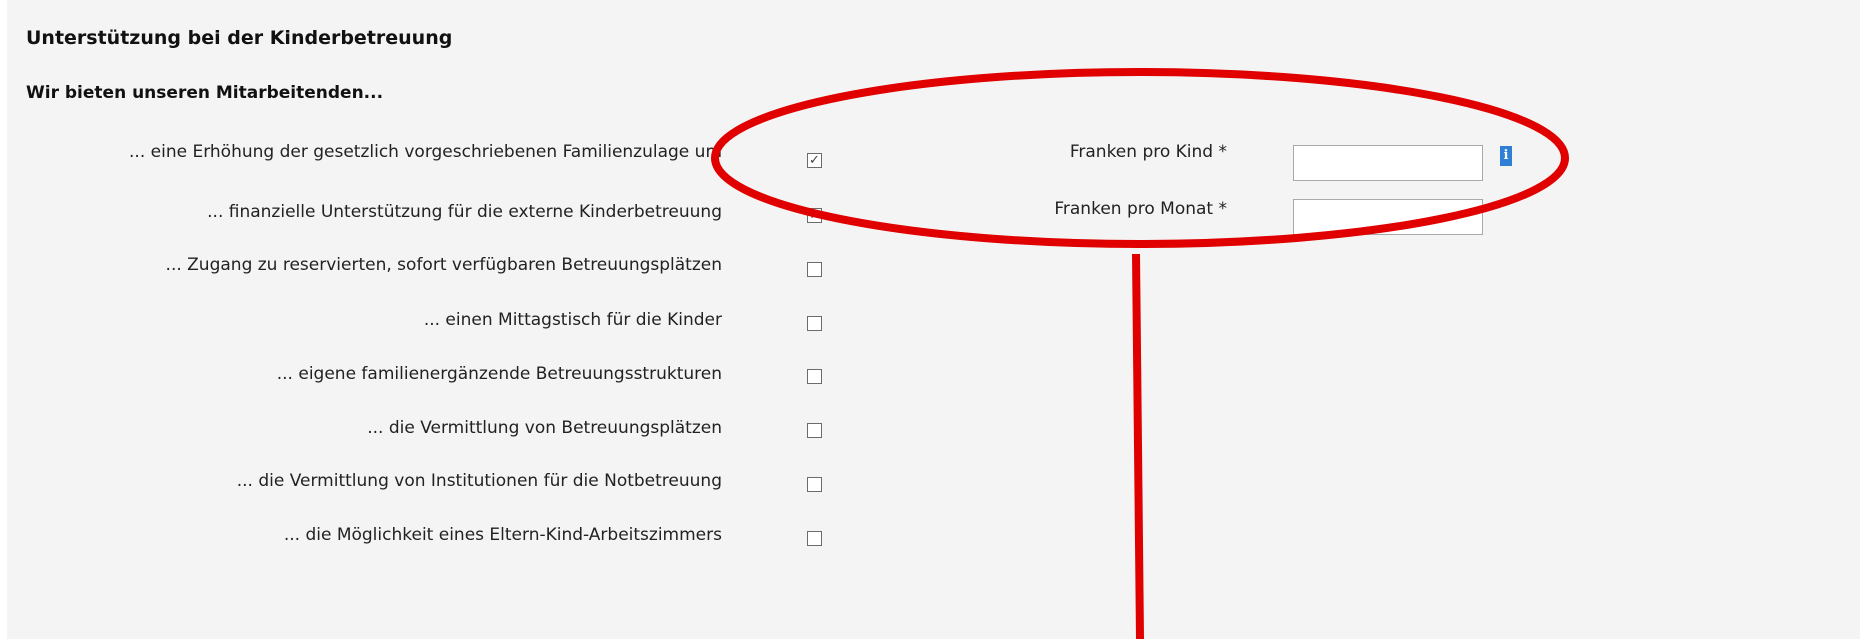 The height and width of the screenshot is (639, 1860). What do you see at coordinates (1388, 217) in the screenshot?
I see `franken-pro-monat-input` at bounding box center [1388, 217].